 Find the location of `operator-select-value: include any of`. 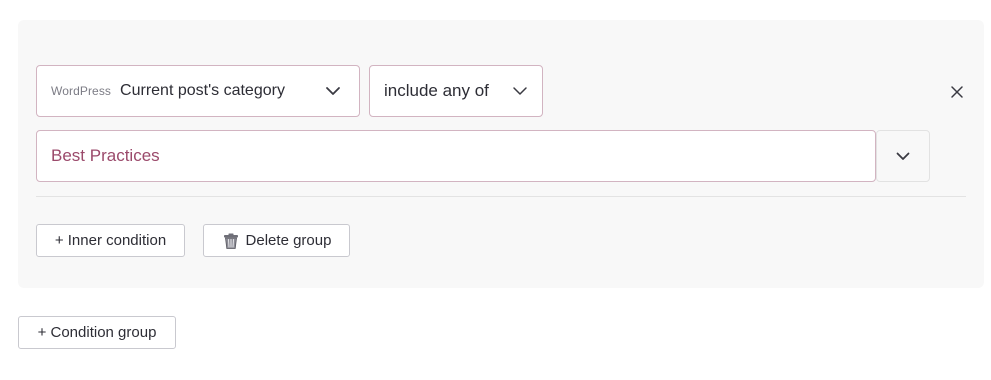

operator-select-value: include any of is located at coordinates (436, 90).